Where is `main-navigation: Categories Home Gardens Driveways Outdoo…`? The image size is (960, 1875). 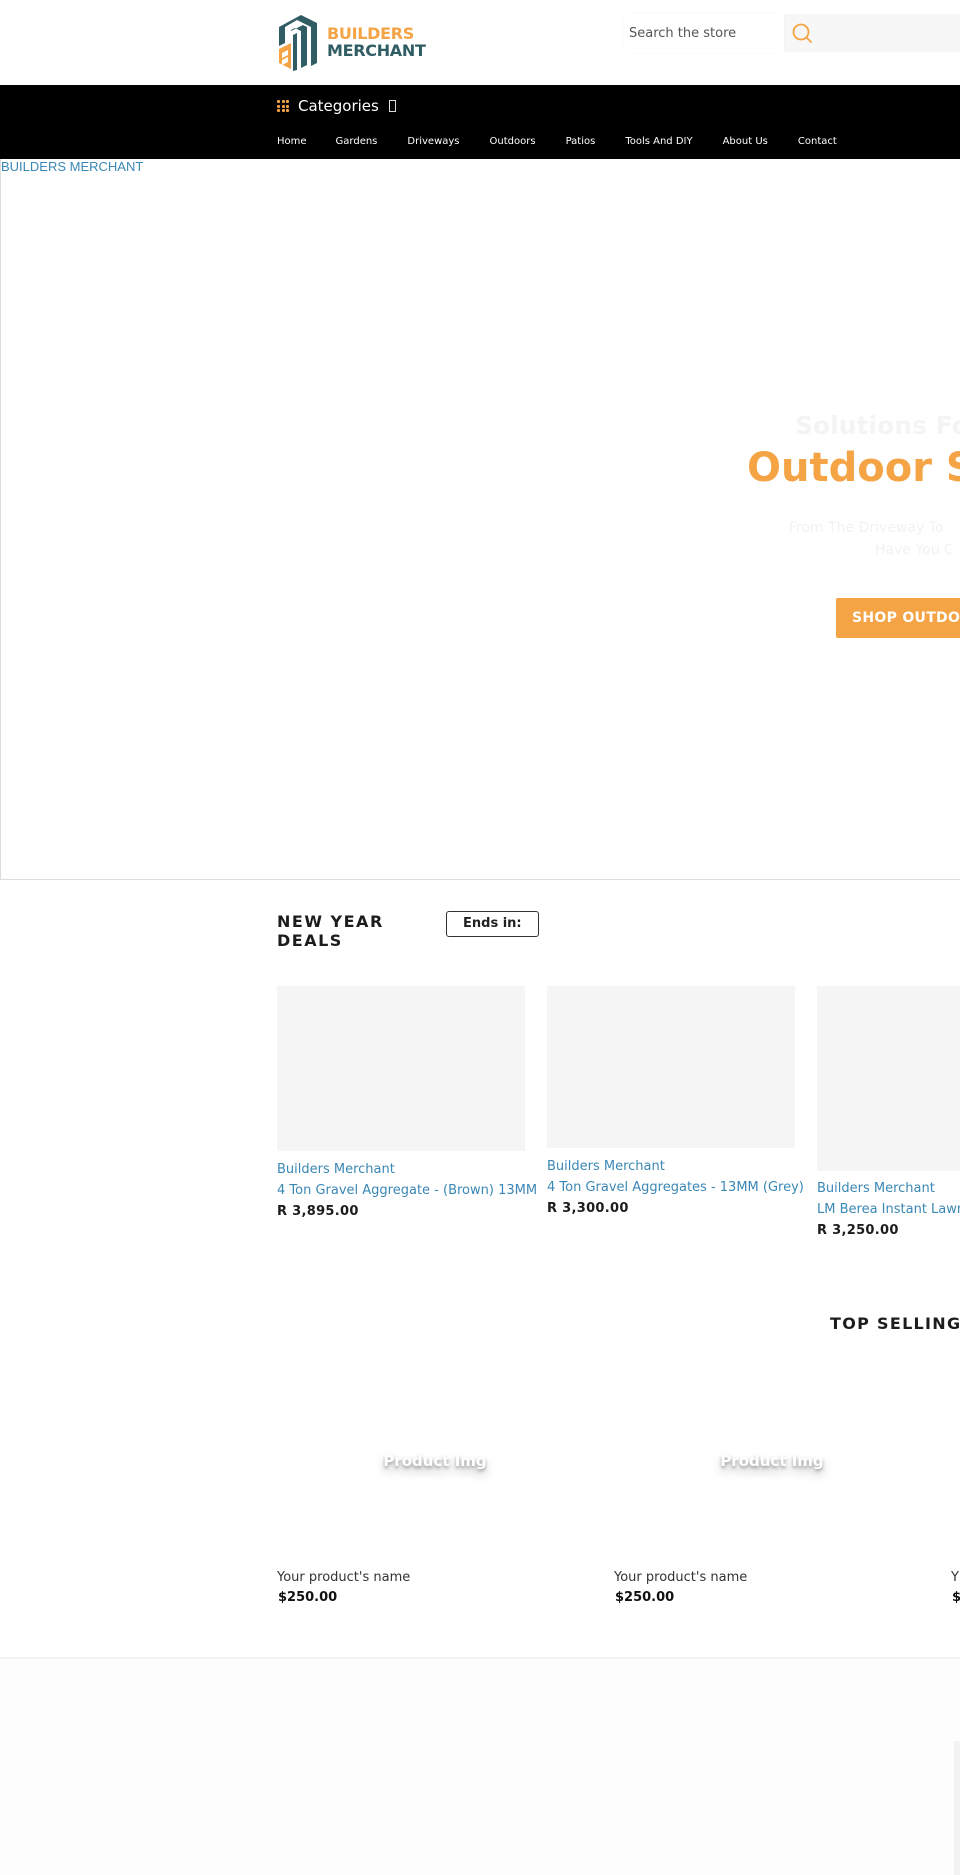 main-navigation: Categories Home Gardens Driveways Outdoo… is located at coordinates (480, 122).